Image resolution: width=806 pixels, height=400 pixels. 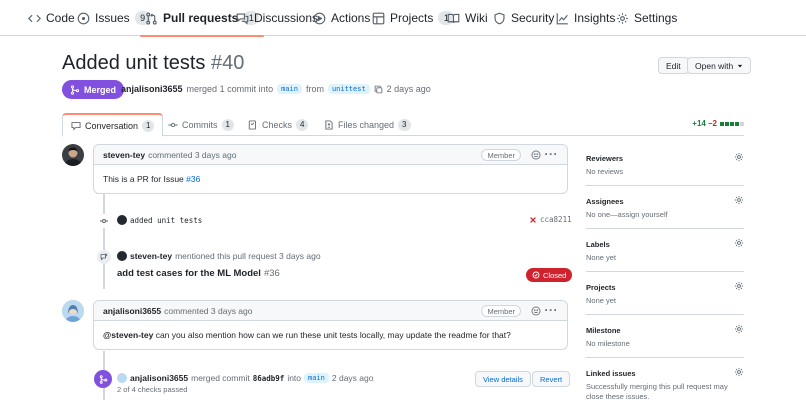 What do you see at coordinates (151, 256) in the screenshot?
I see `mention-author: steven-tey` at bounding box center [151, 256].